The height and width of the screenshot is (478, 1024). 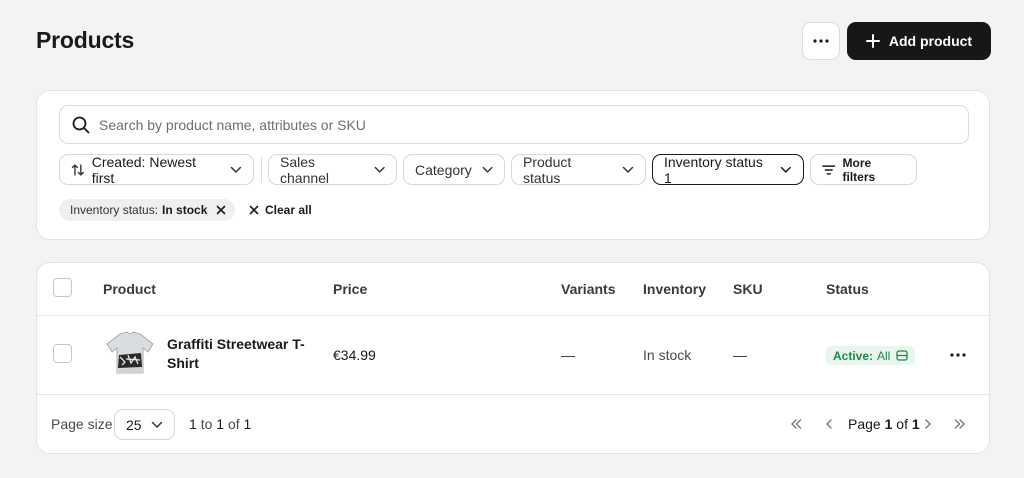 I want to click on chevron-left-icon, so click(x=829, y=424).